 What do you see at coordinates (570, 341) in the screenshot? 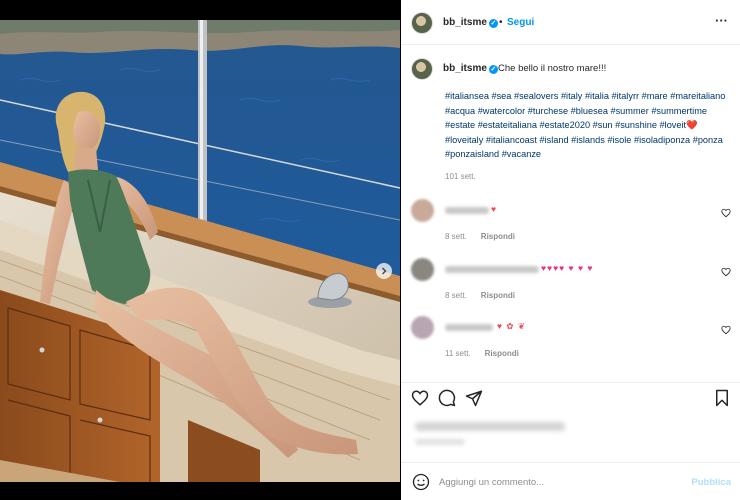
I see `comment-item: ♥ ✿ ❦ 11 sett. Rispondi` at bounding box center [570, 341].